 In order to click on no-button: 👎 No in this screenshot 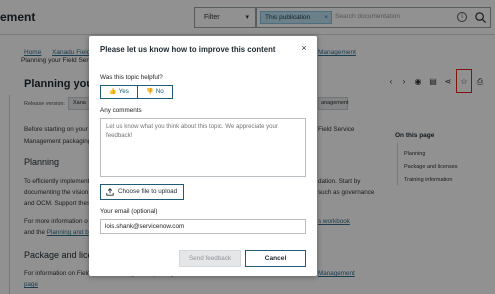, I will do `click(155, 92)`.